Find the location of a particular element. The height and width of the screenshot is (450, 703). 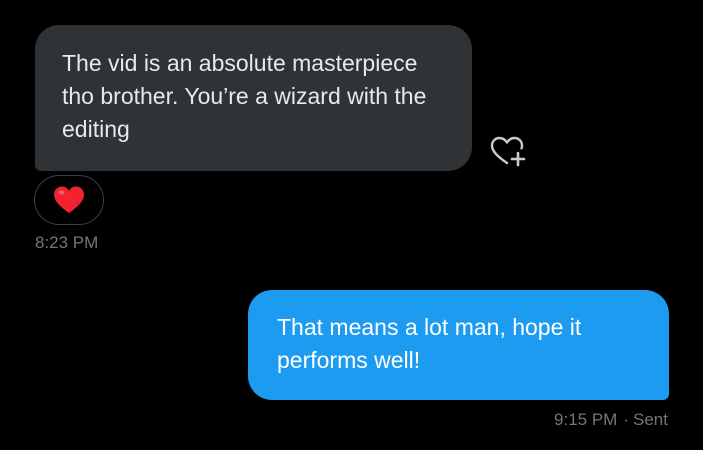

heart-plus-icon is located at coordinates (508, 151).